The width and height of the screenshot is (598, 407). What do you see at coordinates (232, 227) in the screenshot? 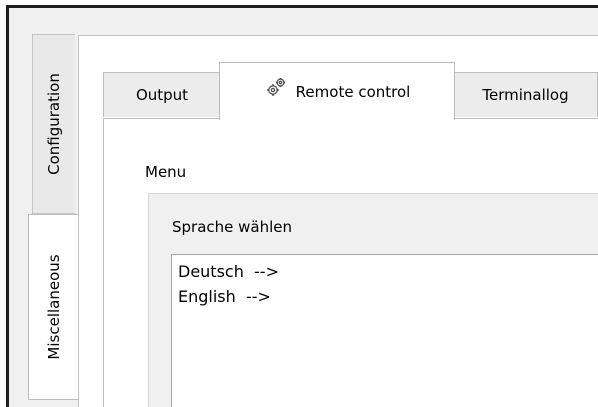
I see `language-select-label: Sprache wählen` at bounding box center [232, 227].